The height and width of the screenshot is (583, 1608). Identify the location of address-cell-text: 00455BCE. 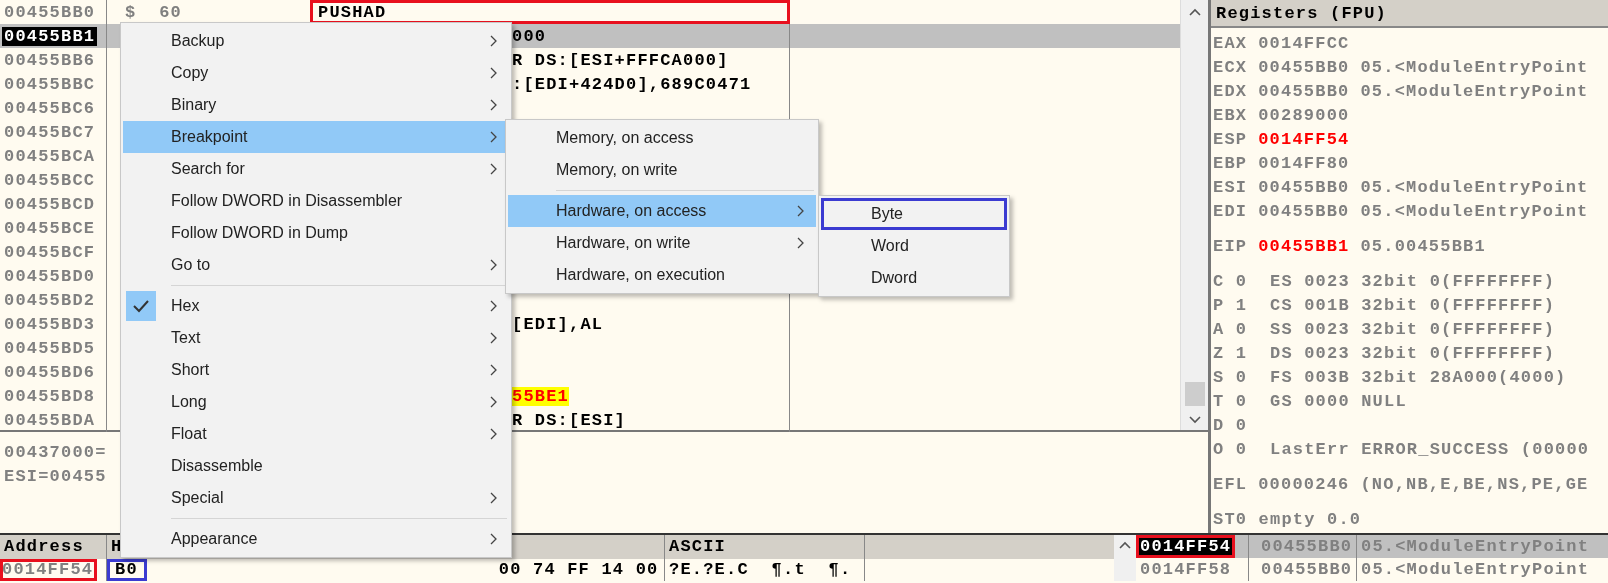
(50, 228).